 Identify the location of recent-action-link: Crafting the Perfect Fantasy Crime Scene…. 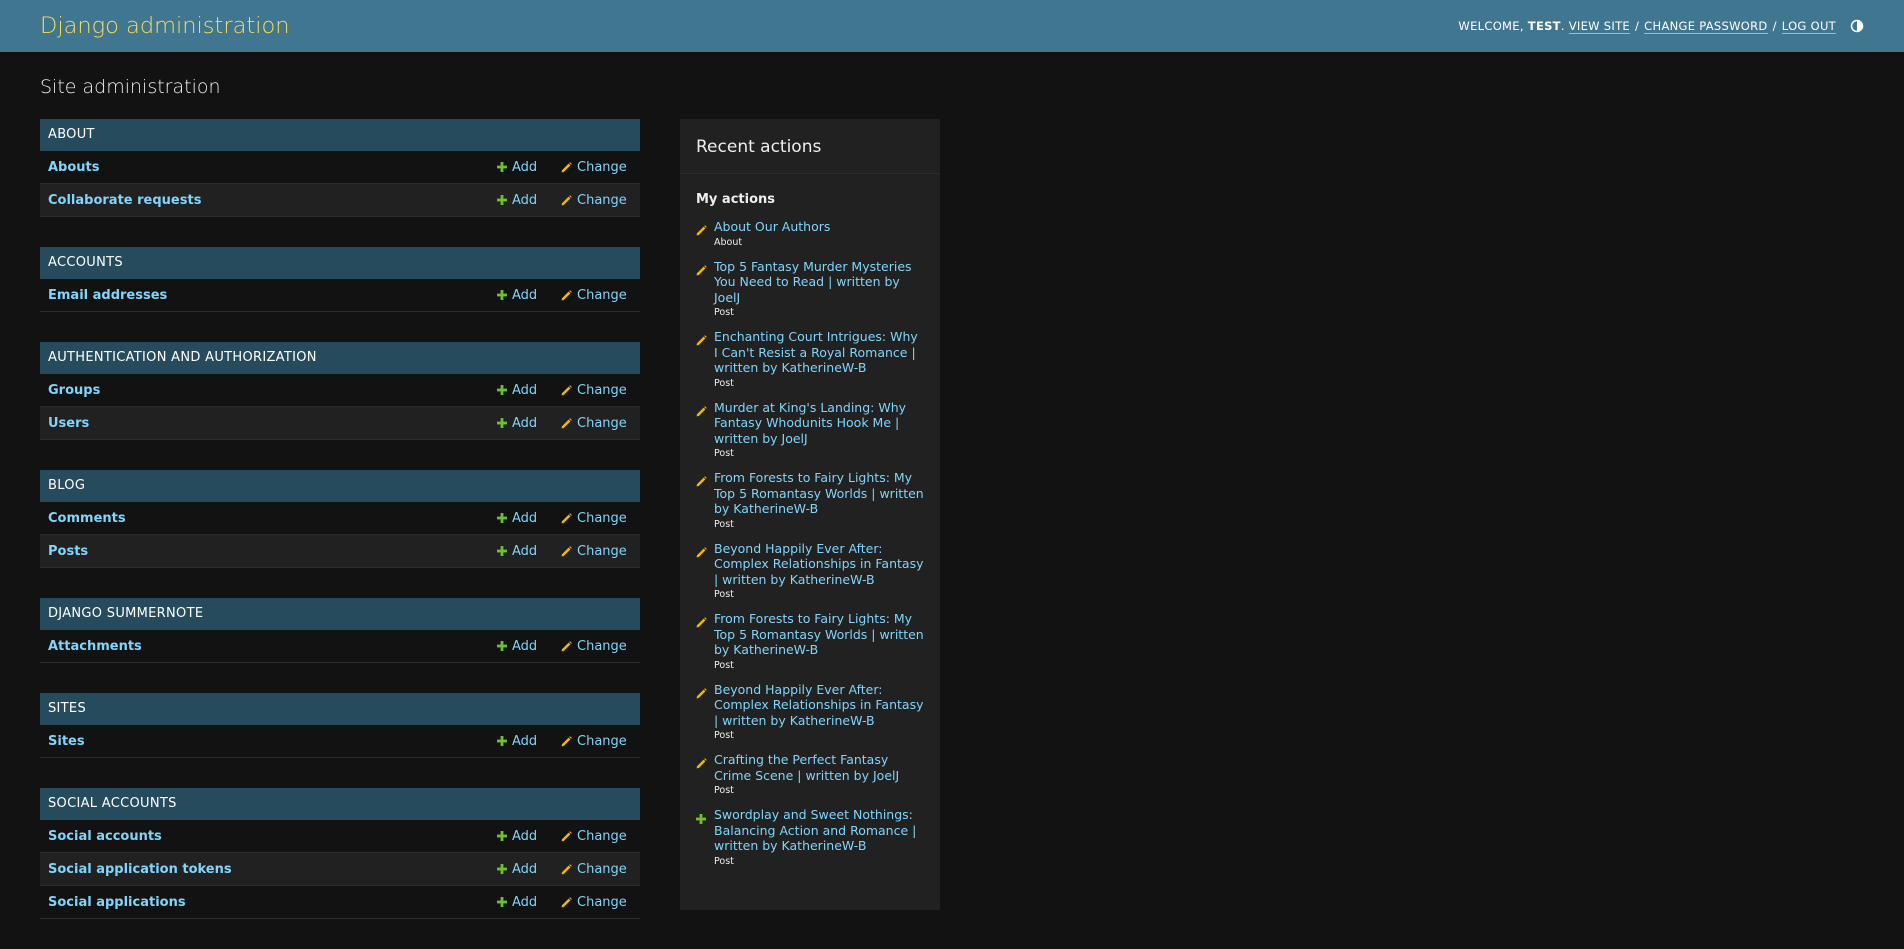
(819, 767).